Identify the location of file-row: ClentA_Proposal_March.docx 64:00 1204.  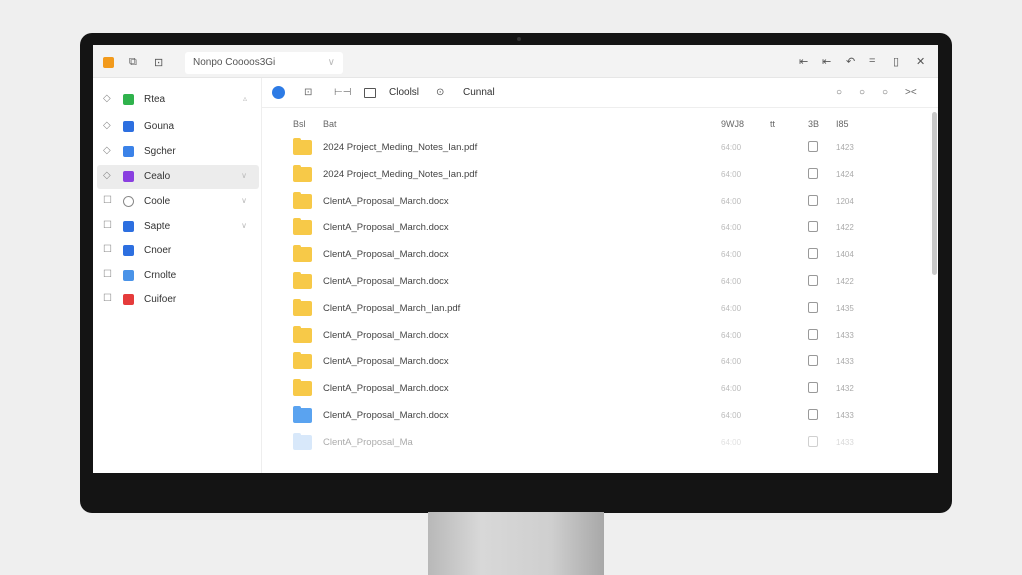
(592, 201).